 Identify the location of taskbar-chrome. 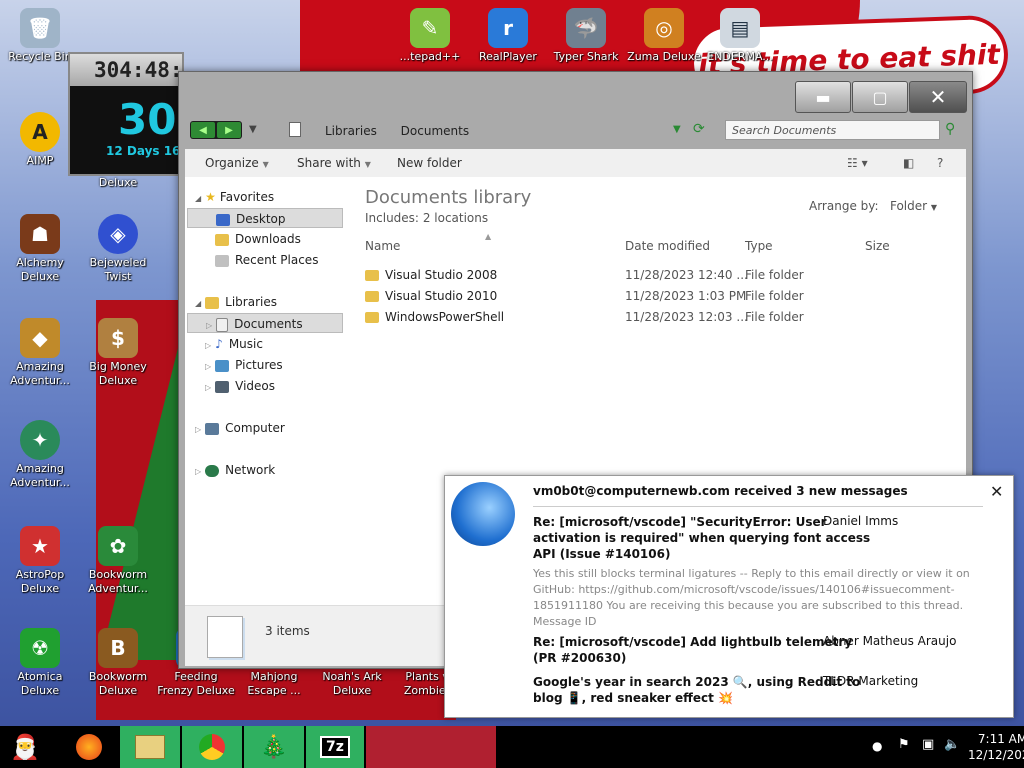
(212, 747).